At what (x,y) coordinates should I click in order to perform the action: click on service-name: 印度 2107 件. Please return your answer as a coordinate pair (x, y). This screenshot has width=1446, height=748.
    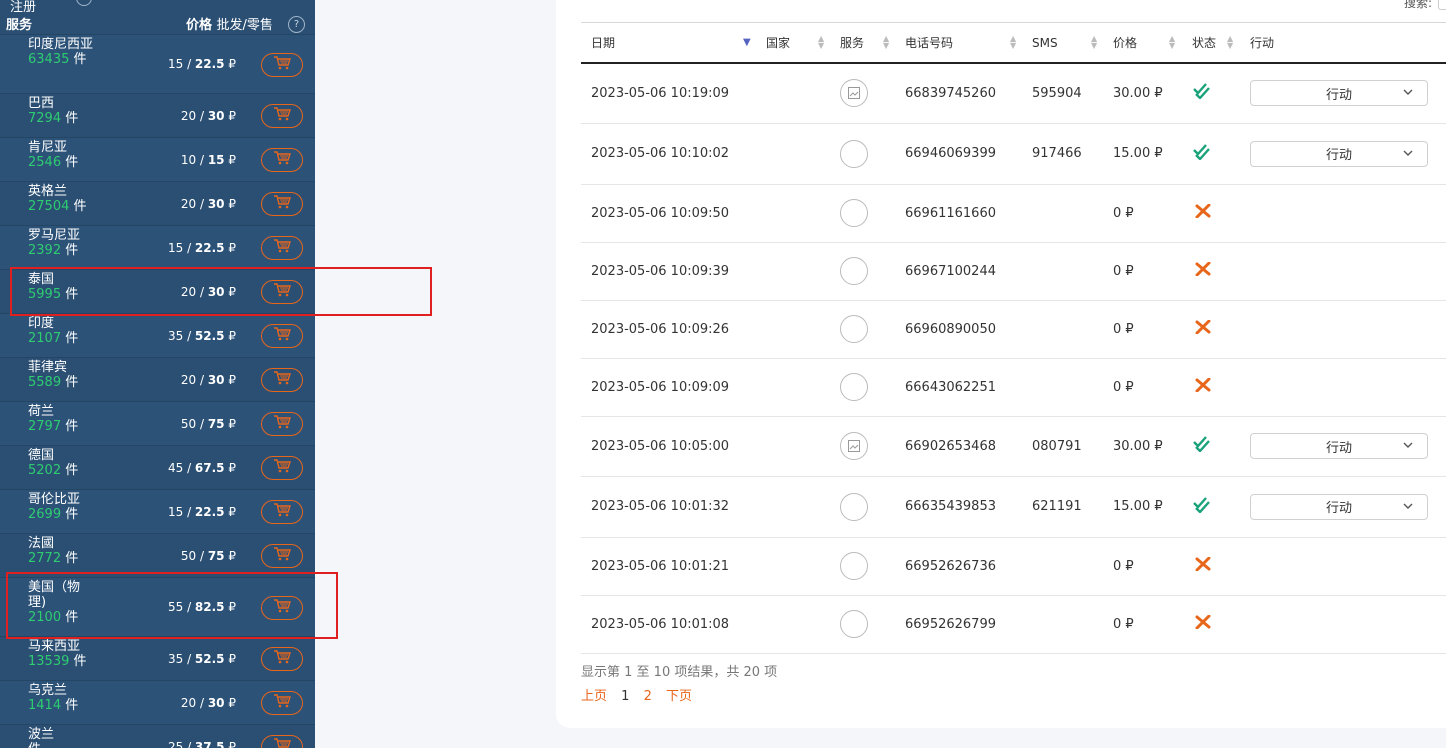
    Looking at the image, I should click on (63, 331).